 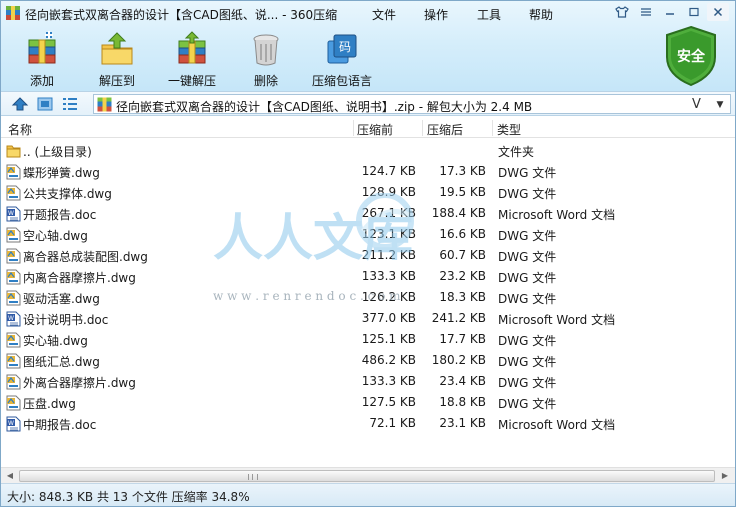 I want to click on file-size-after: 23.2 KB, so click(x=462, y=276).